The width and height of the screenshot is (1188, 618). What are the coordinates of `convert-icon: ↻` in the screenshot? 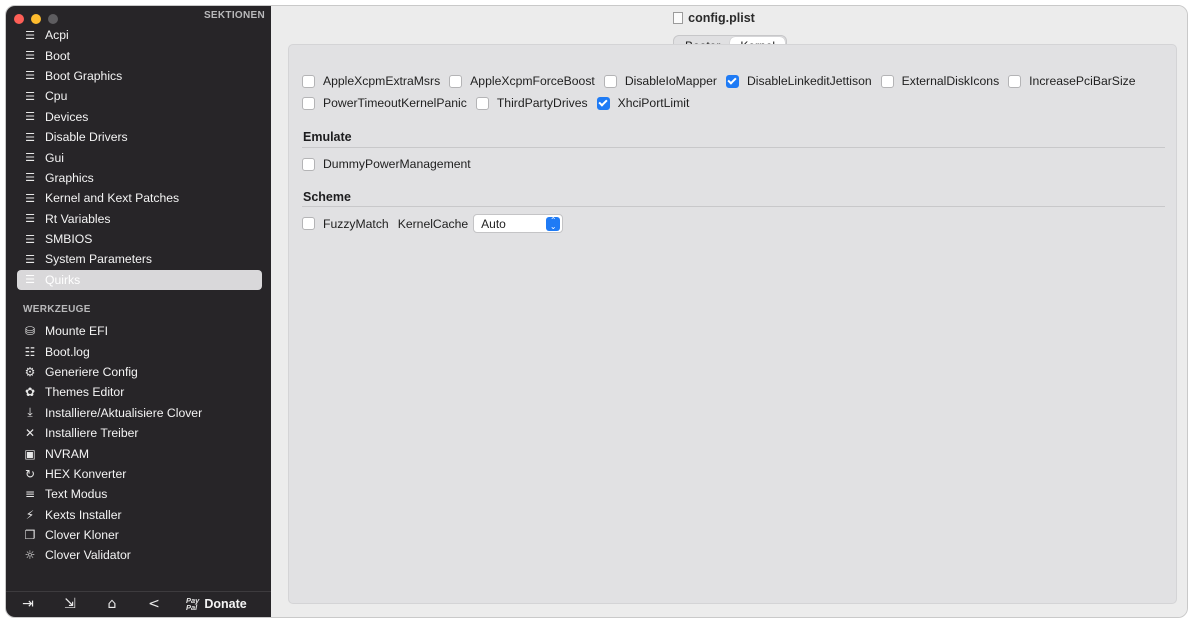 It's located at (30, 473).